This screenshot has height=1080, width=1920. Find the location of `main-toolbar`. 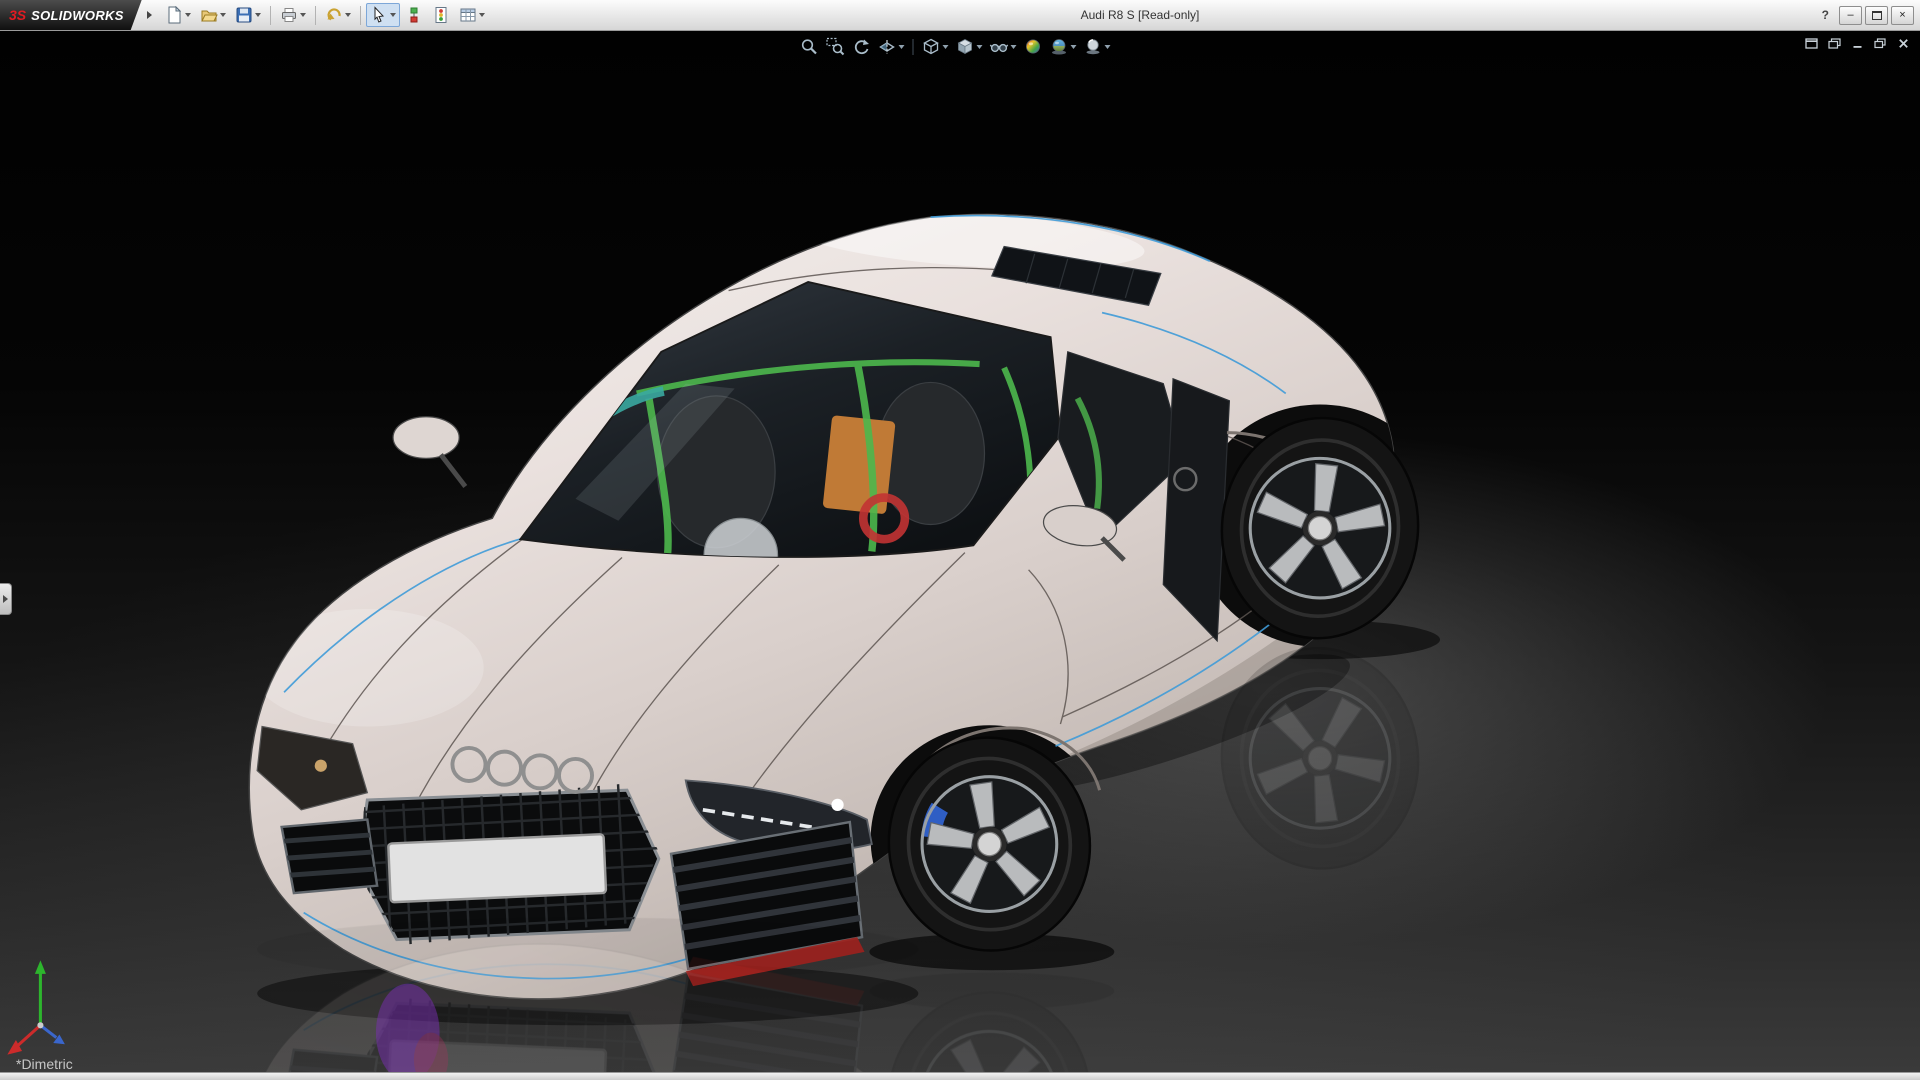

main-toolbar is located at coordinates (325, 15).